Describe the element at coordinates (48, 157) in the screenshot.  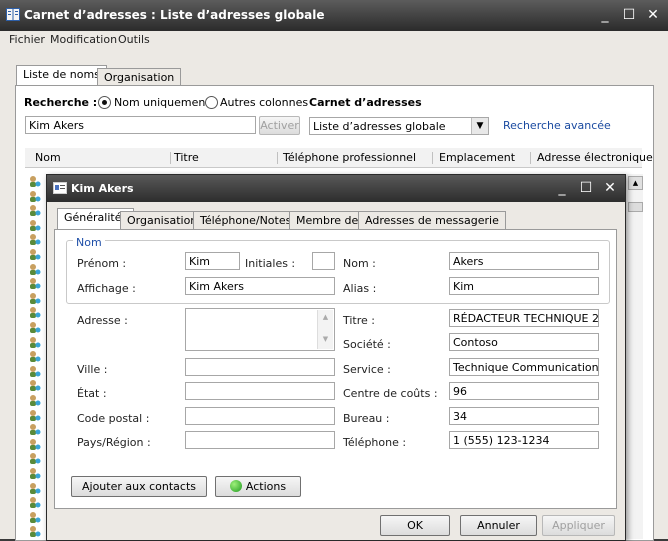
I see `column-name: Nom` at that location.